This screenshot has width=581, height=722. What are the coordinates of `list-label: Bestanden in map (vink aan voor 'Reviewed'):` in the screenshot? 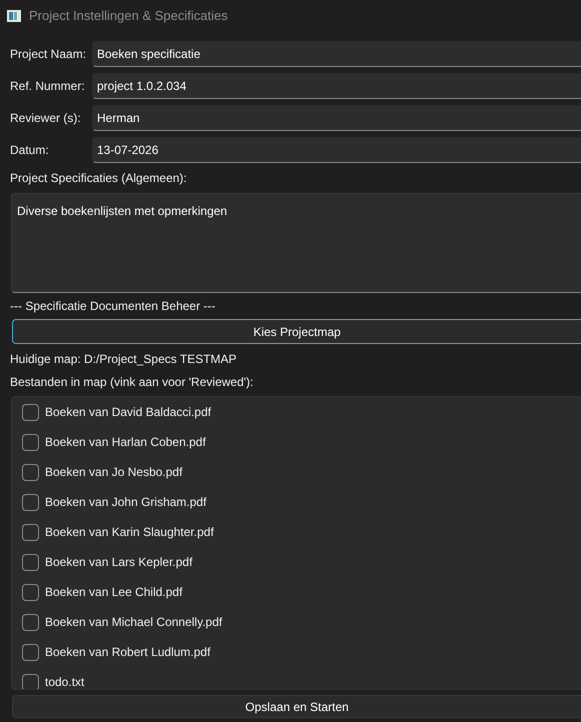 It's located at (132, 382).